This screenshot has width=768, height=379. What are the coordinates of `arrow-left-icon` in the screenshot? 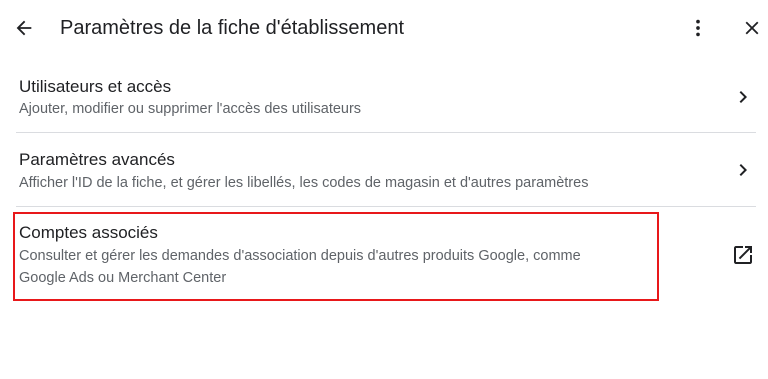 It's located at (24, 28).